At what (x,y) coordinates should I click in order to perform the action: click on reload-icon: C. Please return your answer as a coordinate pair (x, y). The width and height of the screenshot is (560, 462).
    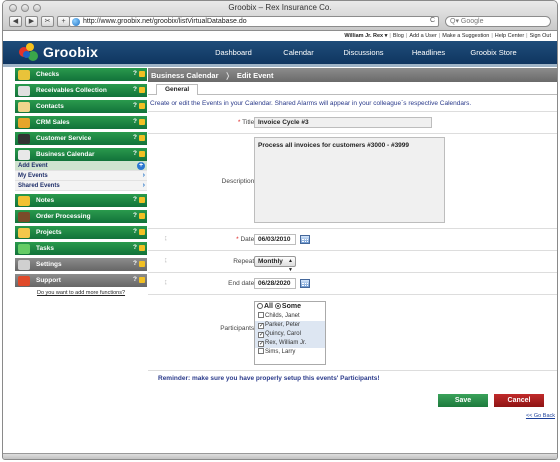
    Looking at the image, I should click on (432, 20).